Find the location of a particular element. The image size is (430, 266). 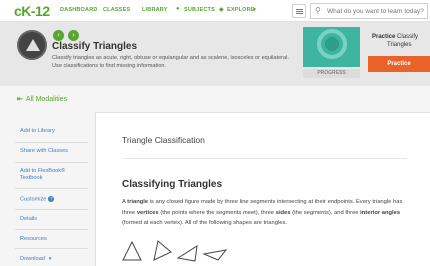

flexbook-line-1: Add to FlexBook® is located at coordinates (43, 171).